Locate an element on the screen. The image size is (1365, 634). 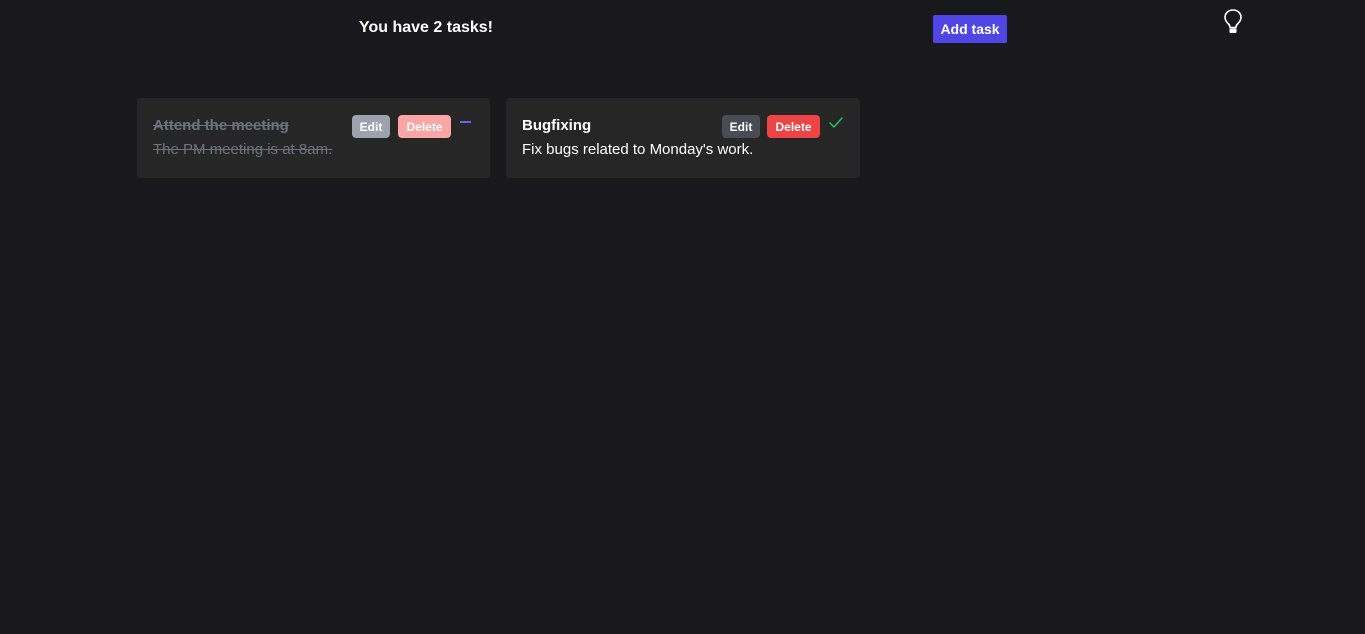
minus-icon is located at coordinates (466, 123).